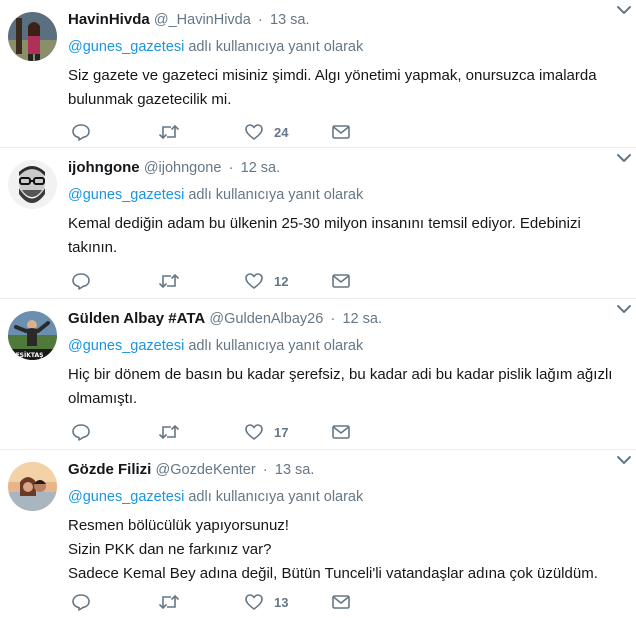 The height and width of the screenshot is (618, 636). What do you see at coordinates (218, 432) in the screenshot?
I see `tweet-actions: 17` at bounding box center [218, 432].